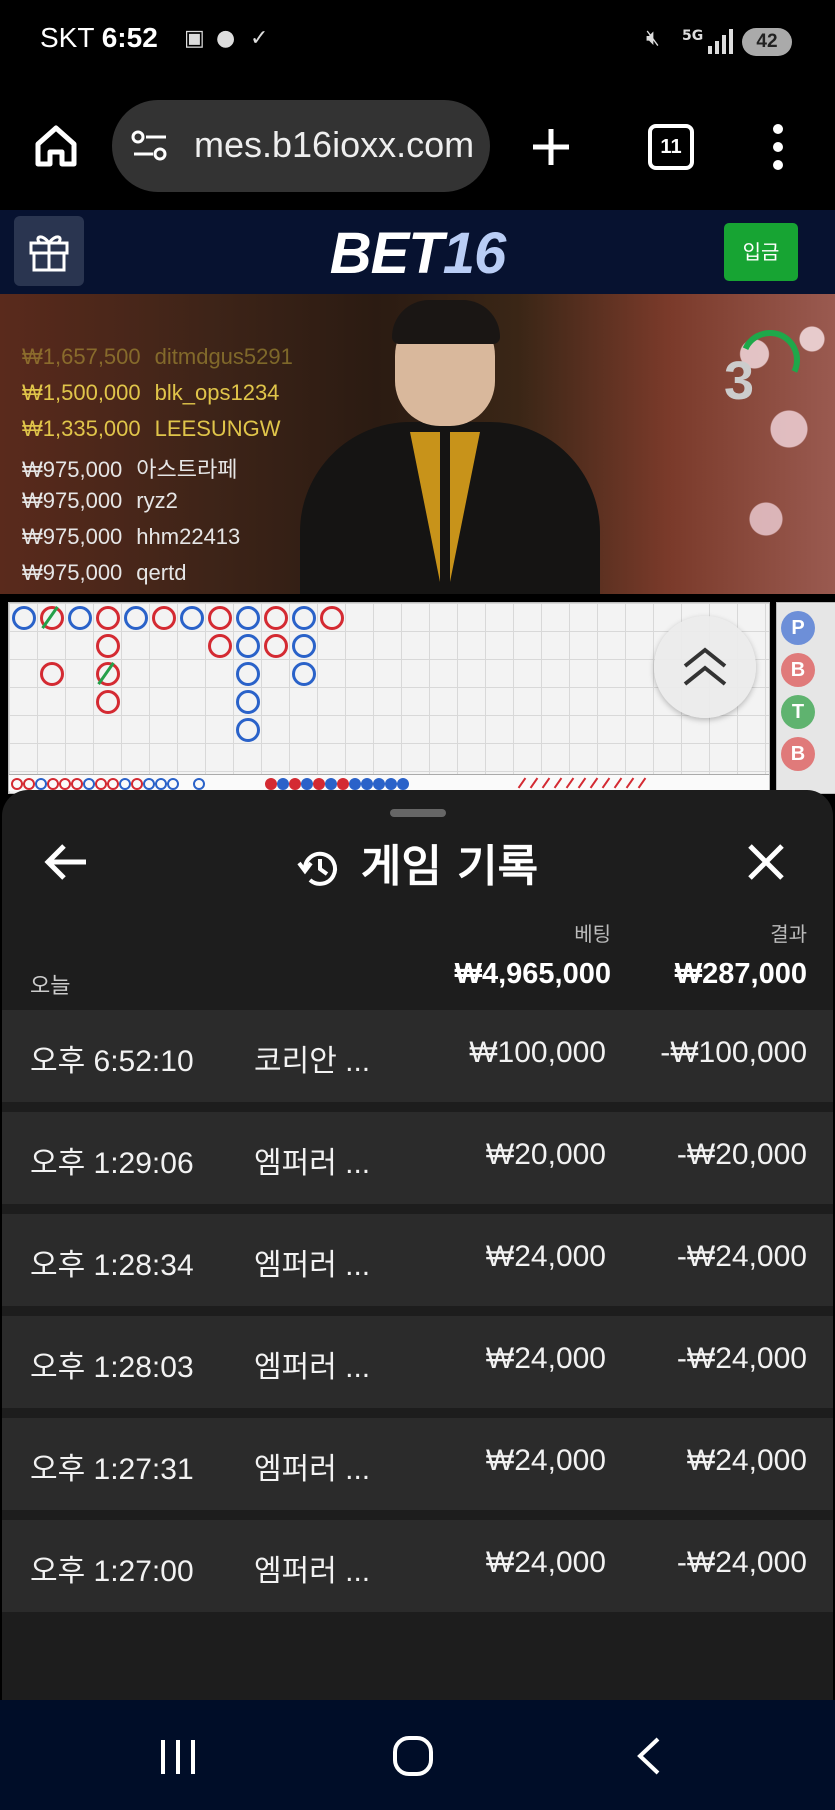  I want to click on winner-amount: ₩1,335,000, so click(81, 428).